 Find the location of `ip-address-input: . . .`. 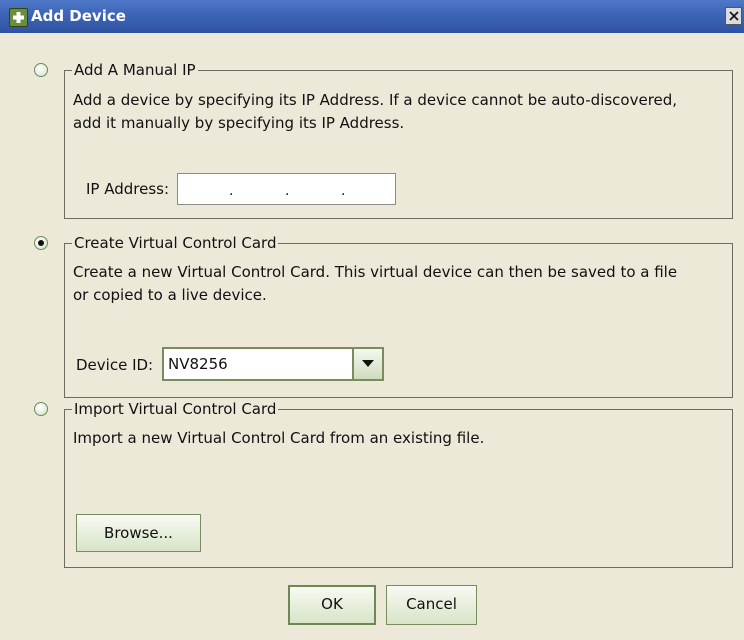

ip-address-input: . . . is located at coordinates (286, 189).